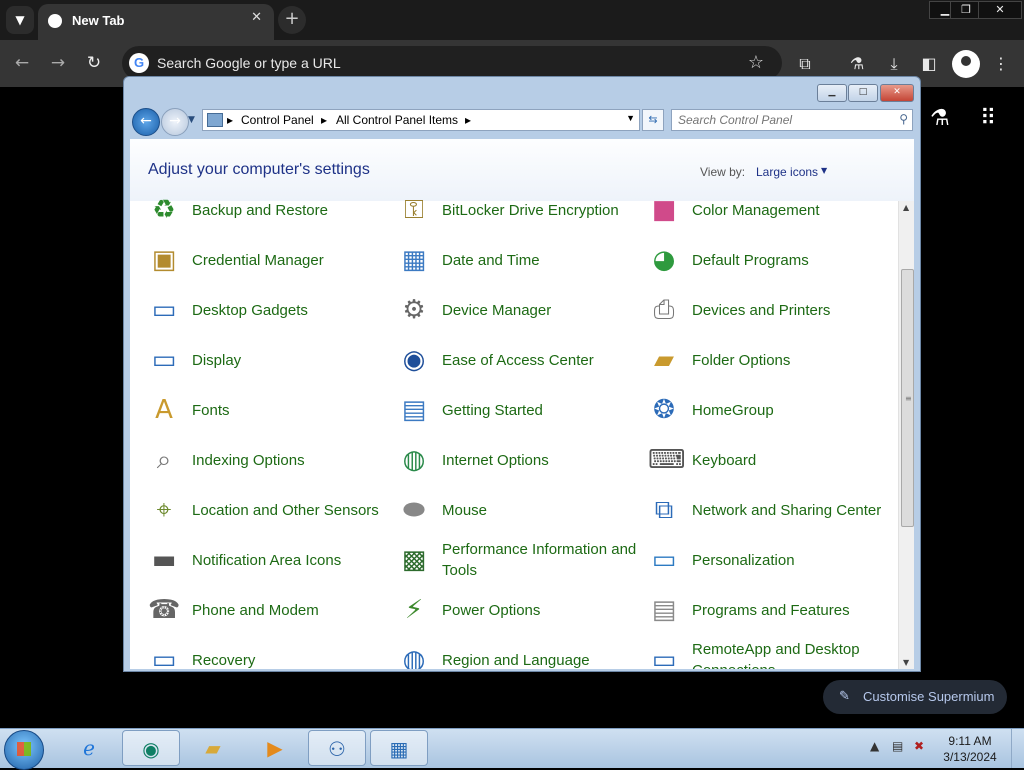  Describe the element at coordinates (414, 560) in the screenshot. I see `performance-icon: ▩` at that location.